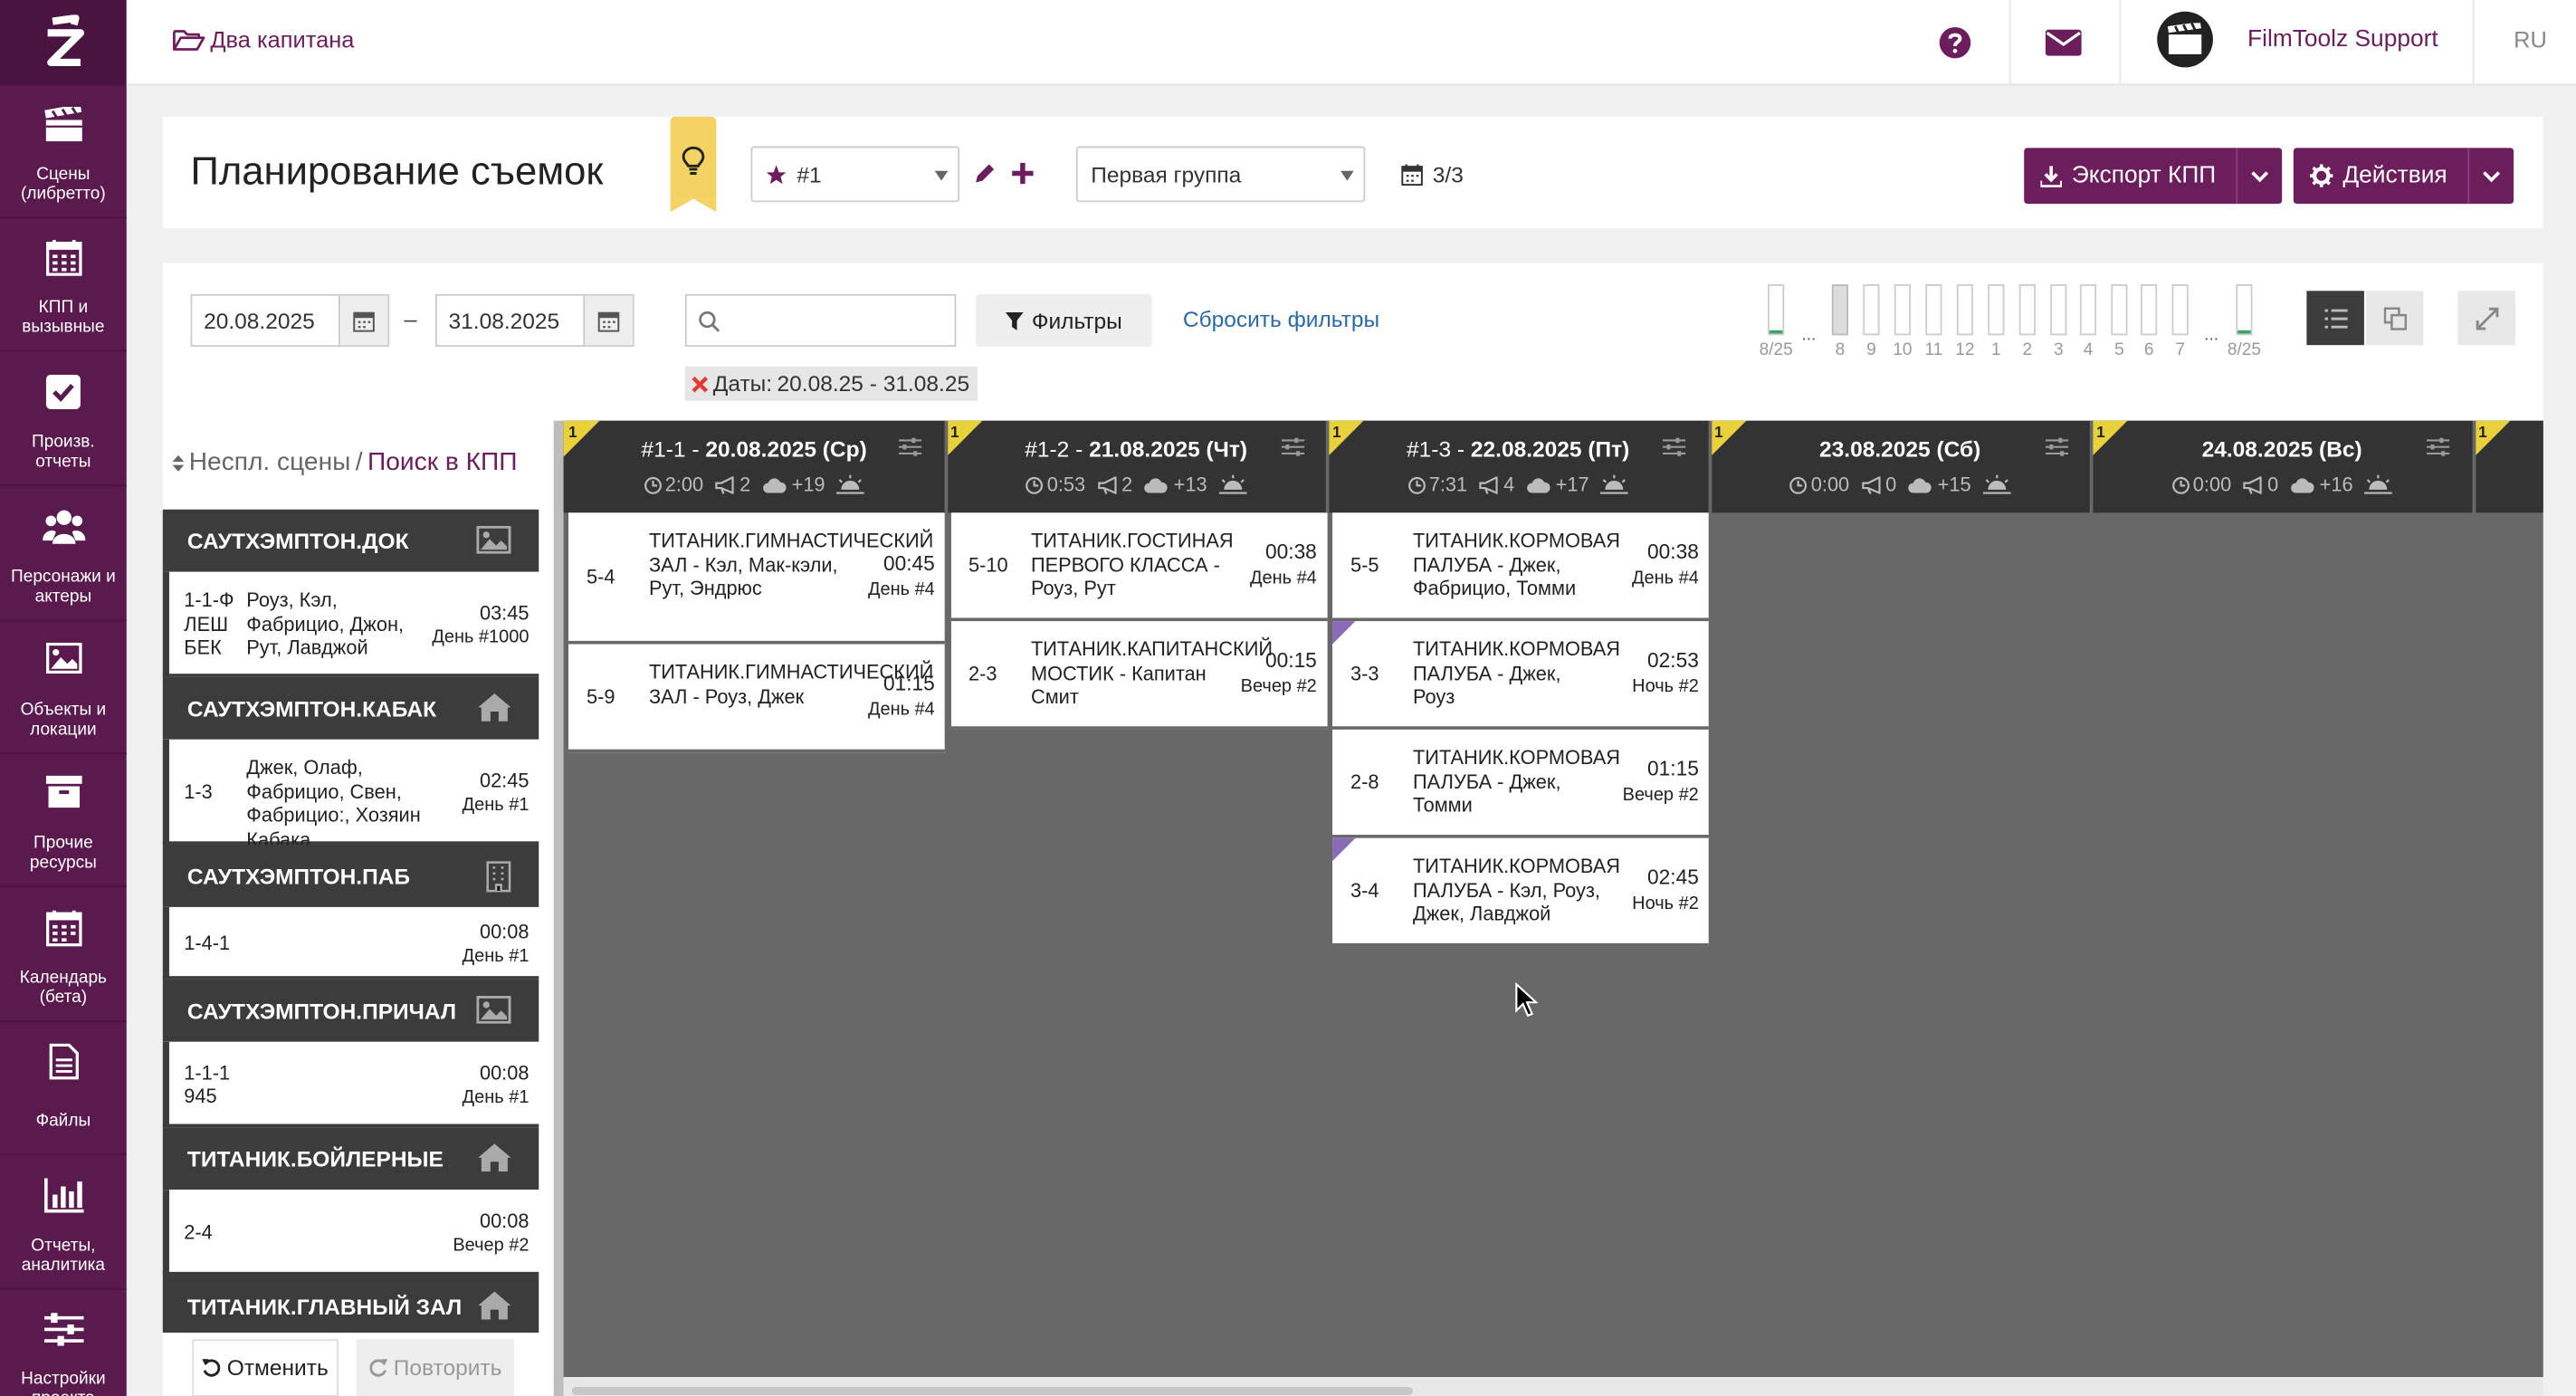 The height and width of the screenshot is (1396, 2576). I want to click on unplaced-scene-card: 2-4 00:08 Вечер #2, so click(350, 1233).